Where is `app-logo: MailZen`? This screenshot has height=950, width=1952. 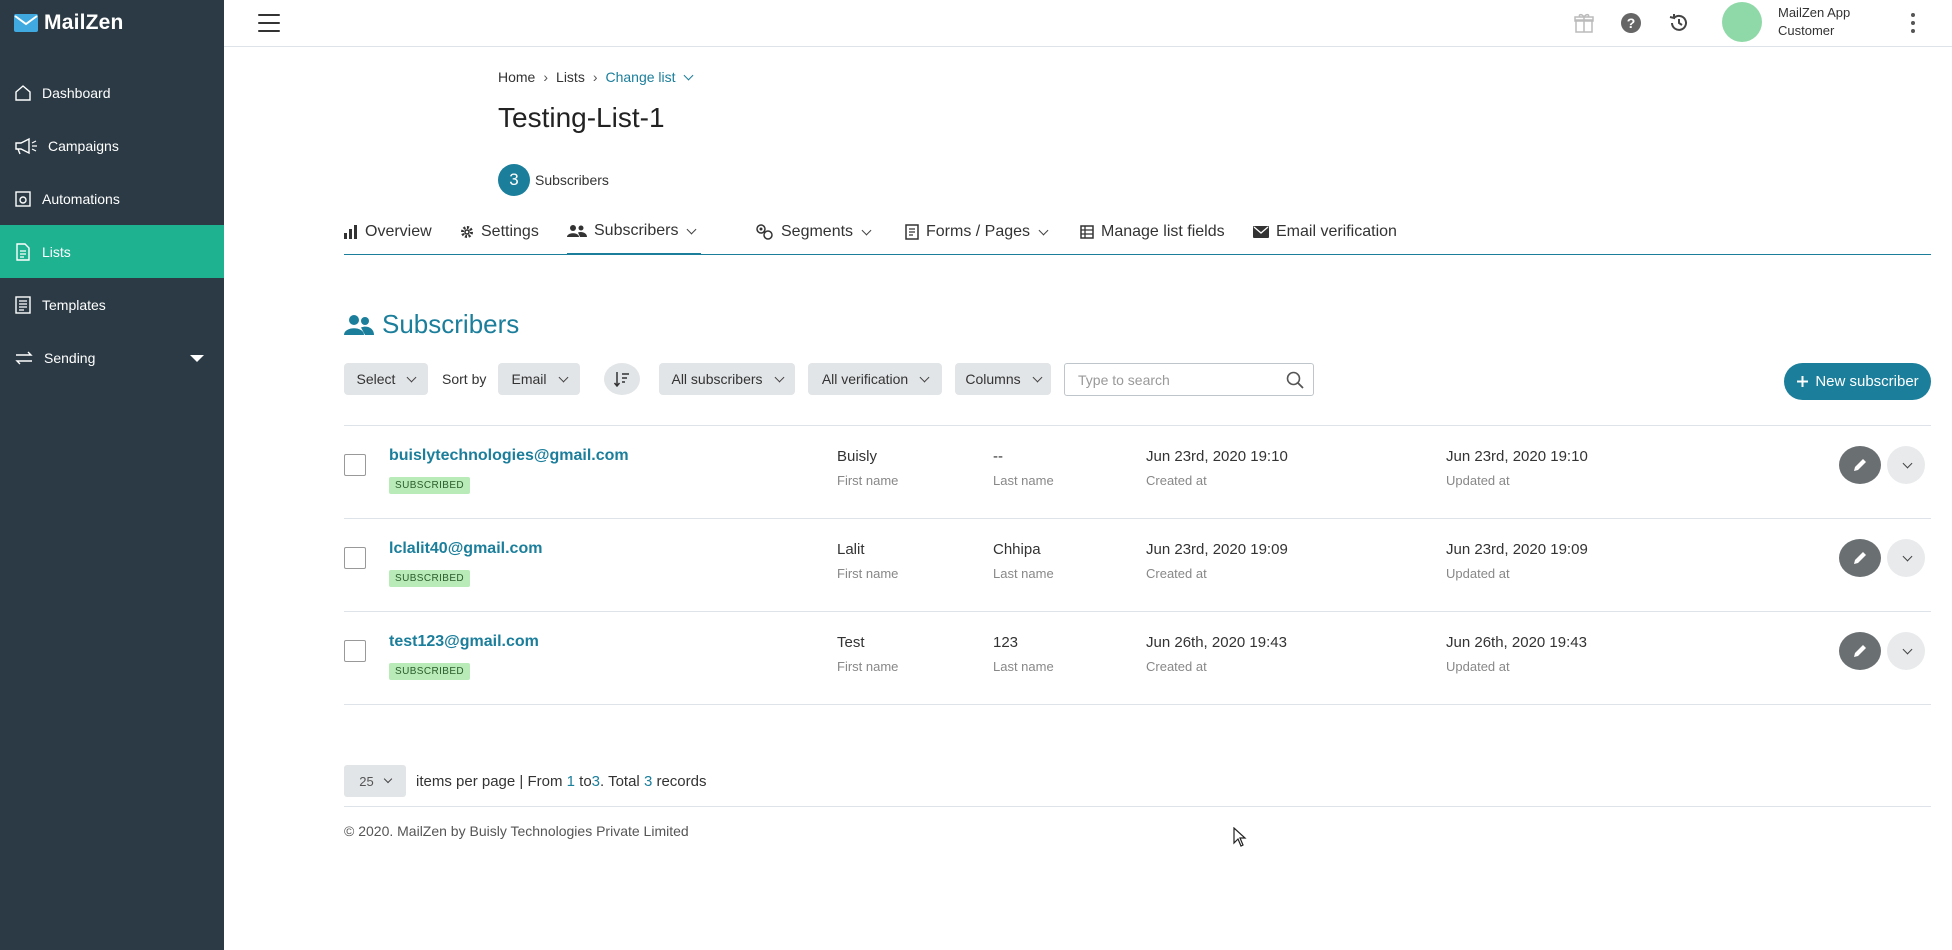 app-logo: MailZen is located at coordinates (112, 23).